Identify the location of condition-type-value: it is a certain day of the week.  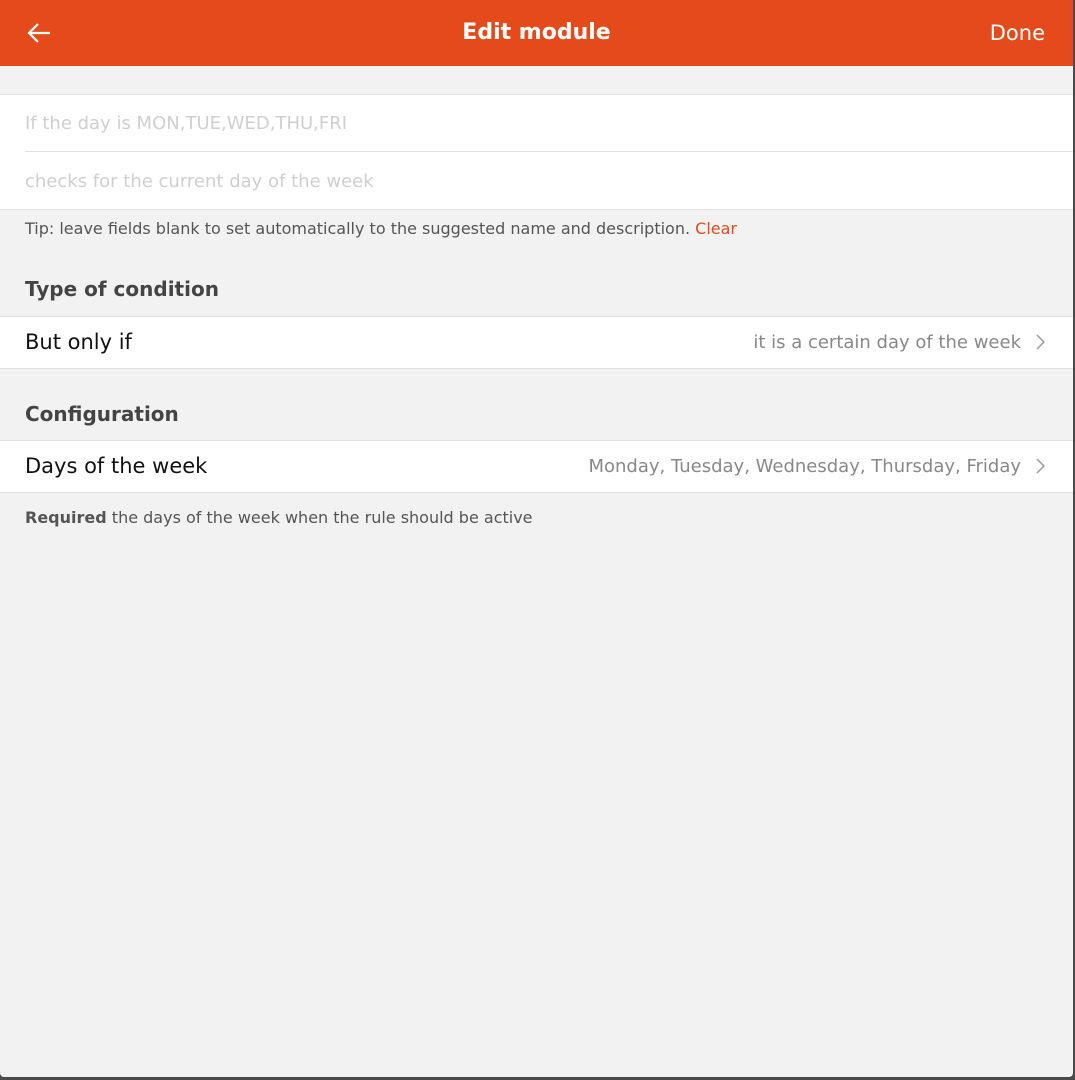
(887, 342).